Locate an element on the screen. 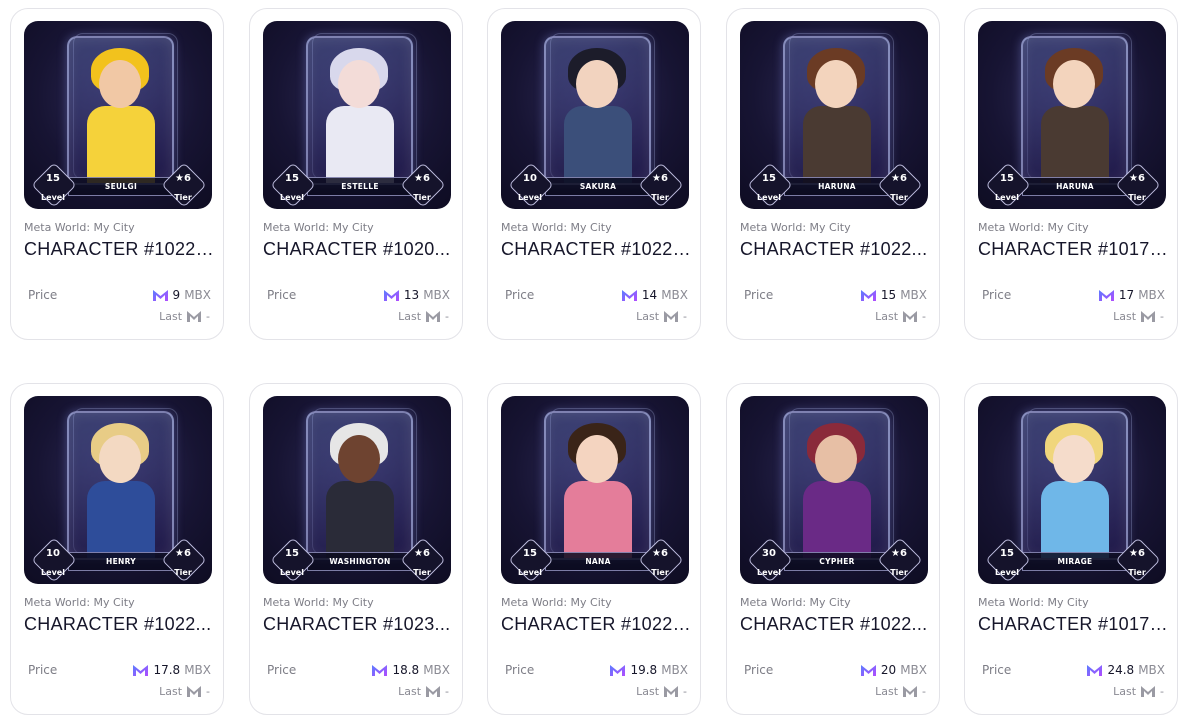  character-name-plate: ESTELLE is located at coordinates (360, 186).